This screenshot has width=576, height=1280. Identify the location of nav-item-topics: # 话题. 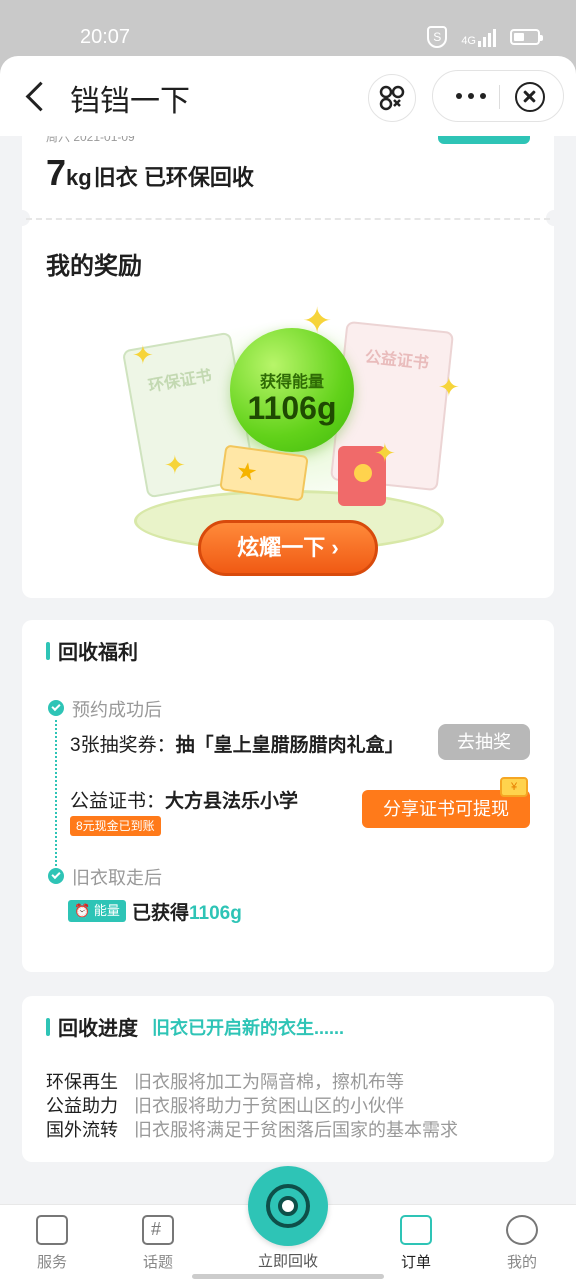
(158, 1243).